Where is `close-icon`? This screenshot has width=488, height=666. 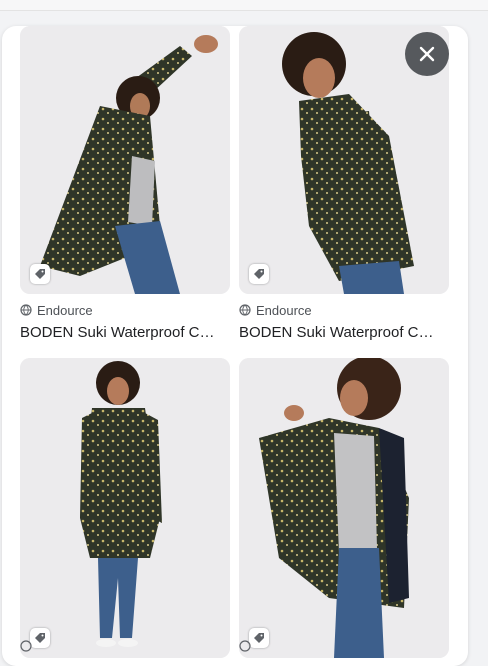
close-icon is located at coordinates (427, 54).